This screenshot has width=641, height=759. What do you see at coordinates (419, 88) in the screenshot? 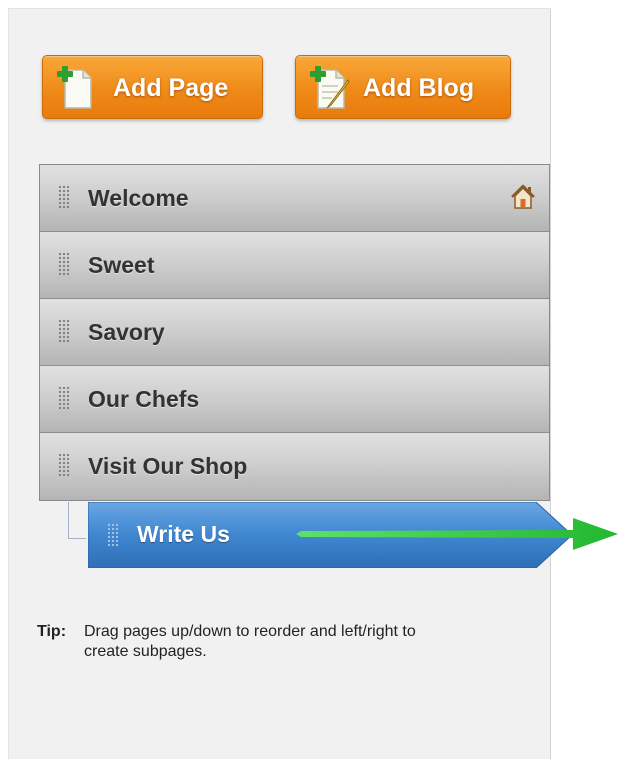
I see `add-blog-label: Add Blog` at bounding box center [419, 88].